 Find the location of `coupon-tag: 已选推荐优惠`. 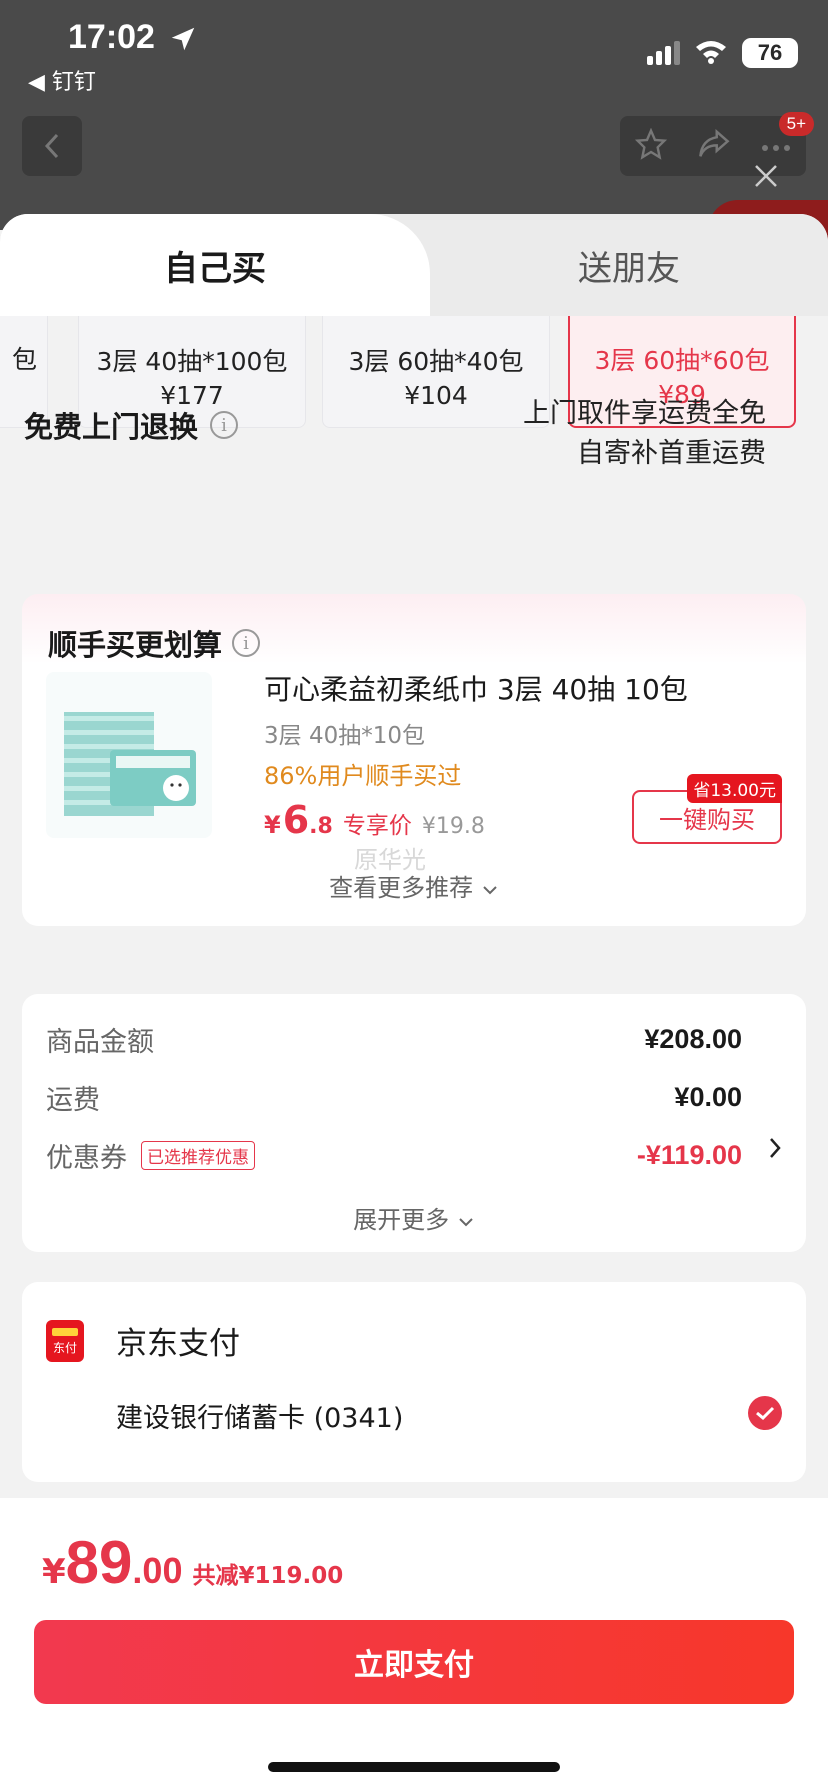

coupon-tag: 已选推荐优惠 is located at coordinates (198, 1155).